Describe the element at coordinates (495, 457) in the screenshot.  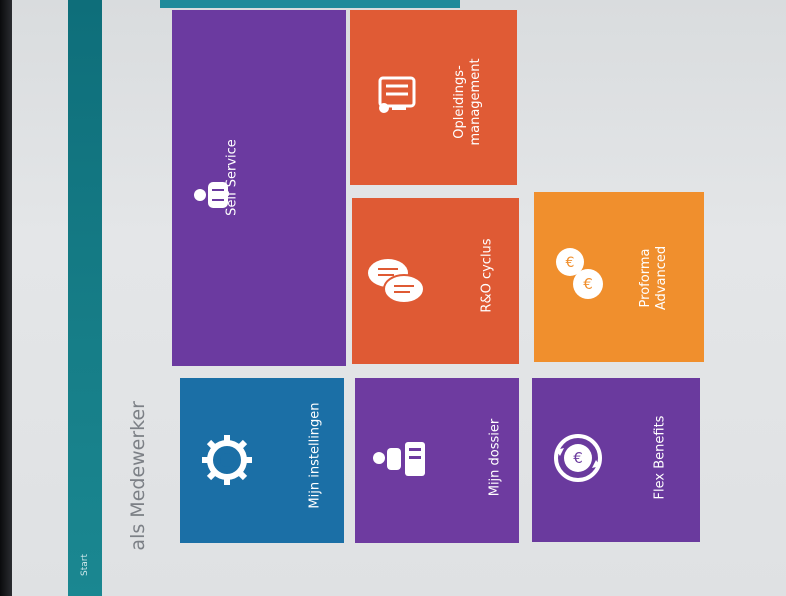
I see `tile-label: Mijn dossier` at that location.